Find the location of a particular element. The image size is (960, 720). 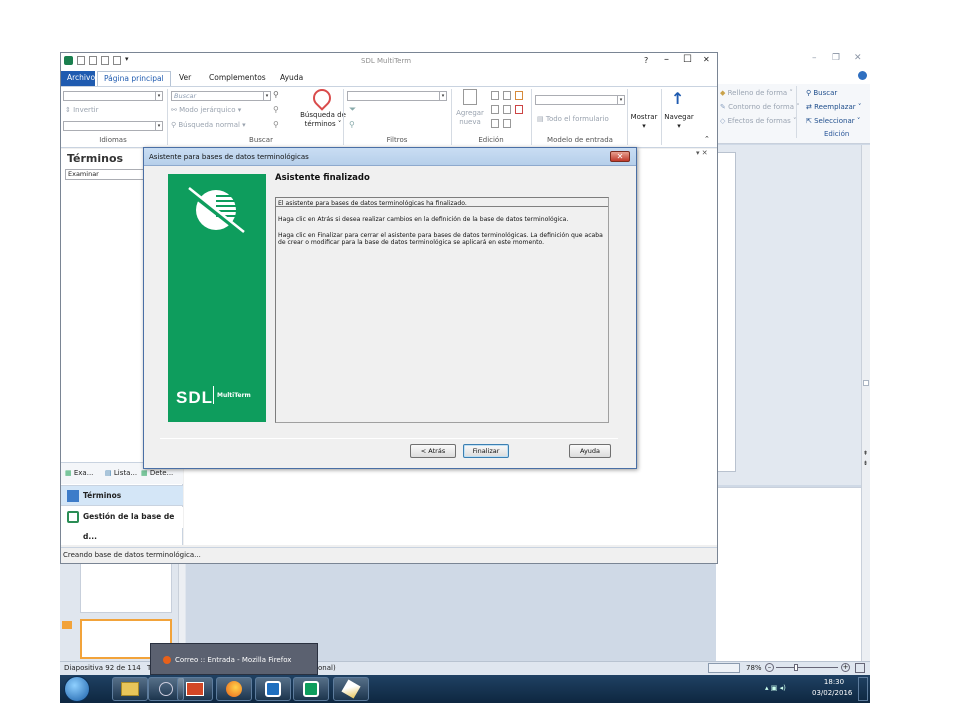

view-buttons is located at coordinates (724, 668).